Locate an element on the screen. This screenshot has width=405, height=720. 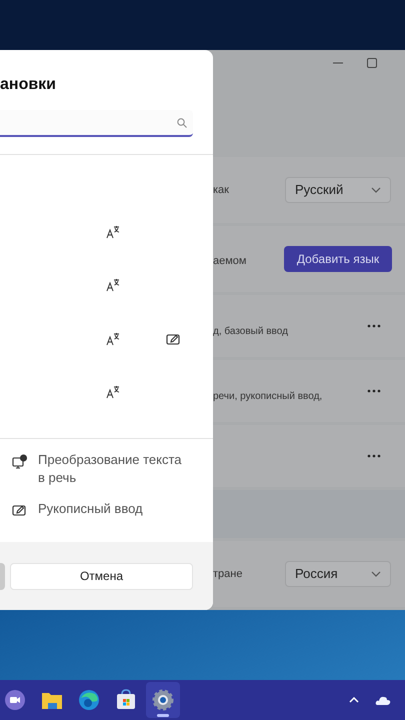
dropdown: Русский is located at coordinates (338, 190).